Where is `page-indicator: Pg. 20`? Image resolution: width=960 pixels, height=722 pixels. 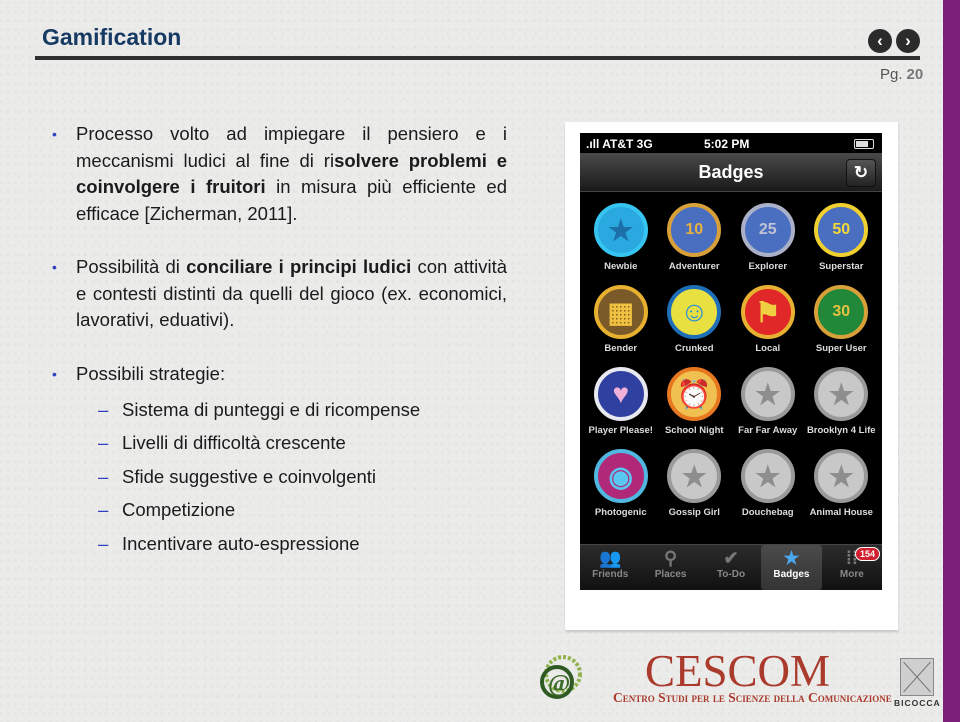 page-indicator: Pg. 20 is located at coordinates (901, 74).